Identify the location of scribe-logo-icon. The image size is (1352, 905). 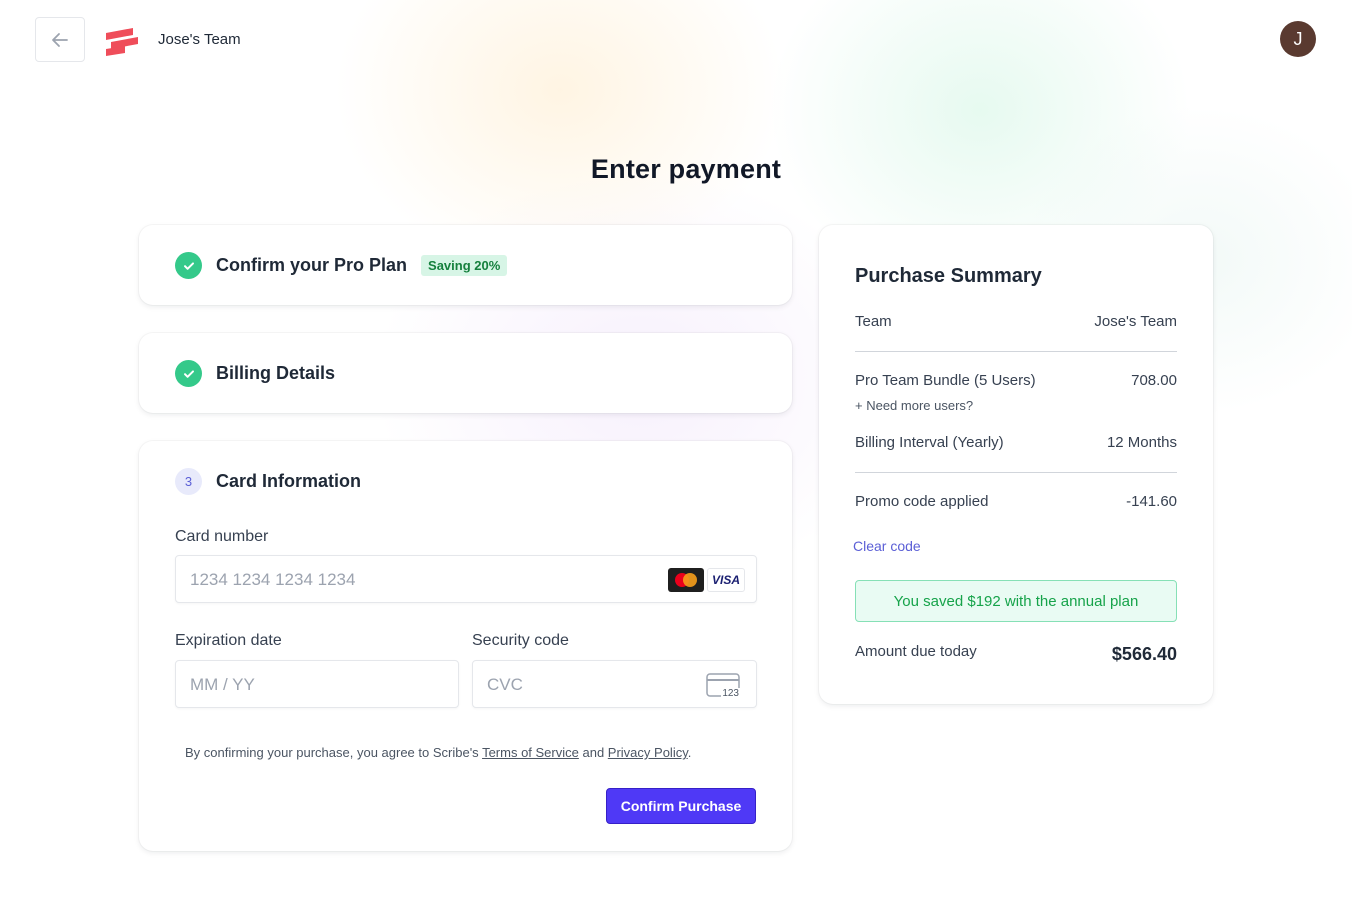
(122, 42).